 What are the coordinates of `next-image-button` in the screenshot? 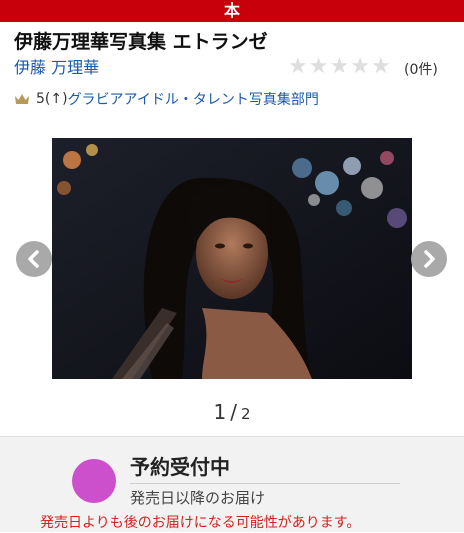 It's located at (429, 259).